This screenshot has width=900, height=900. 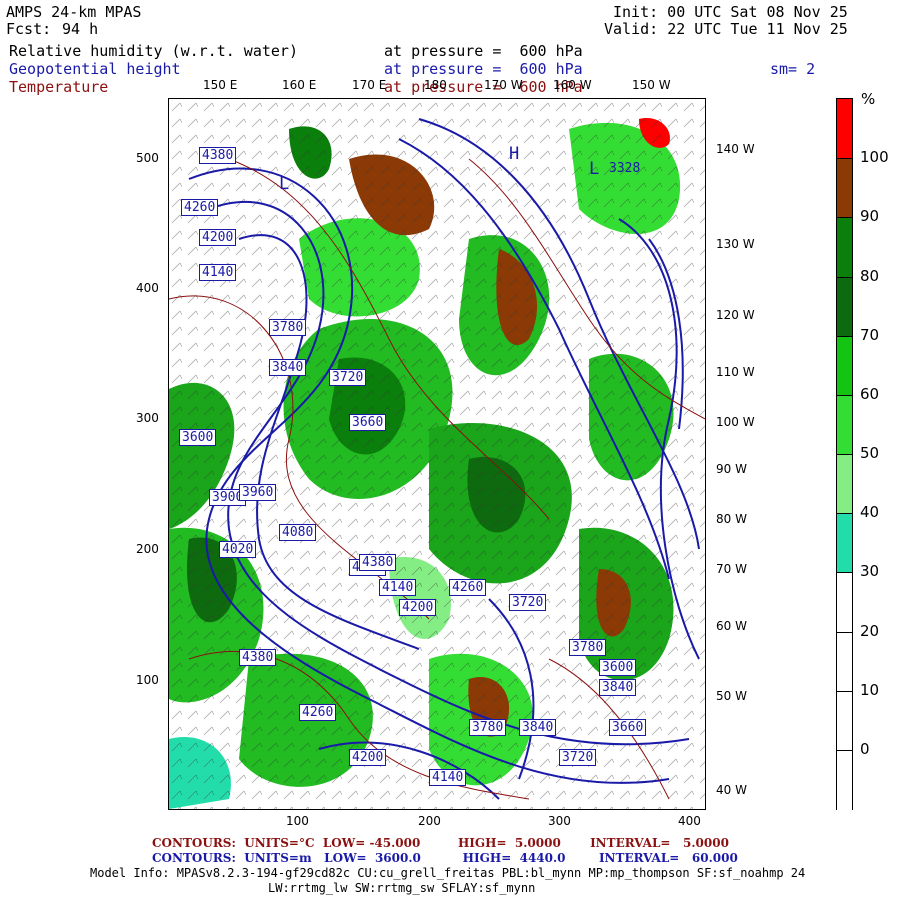 What do you see at coordinates (572, 85) in the screenshot?
I see `lon-top-160w: 160 W` at bounding box center [572, 85].